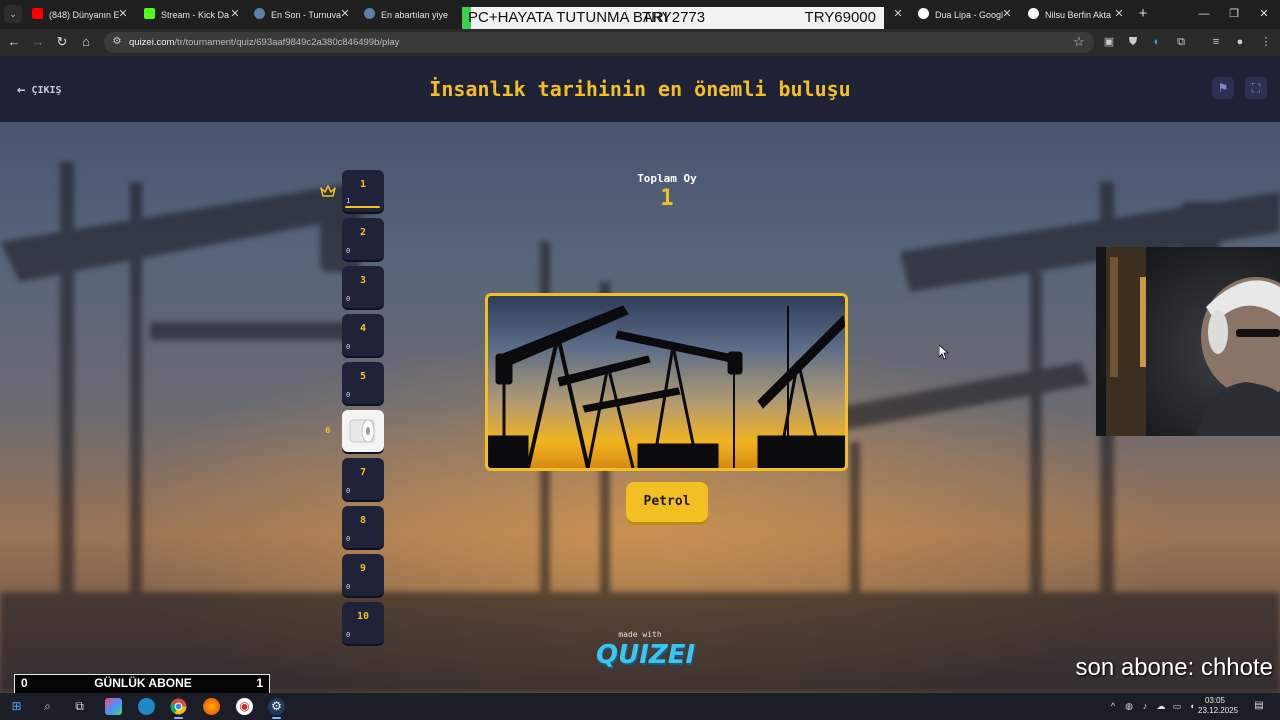 The width and height of the screenshot is (1280, 720). I want to click on cloud-icon: ☁, so click(1161, 706).